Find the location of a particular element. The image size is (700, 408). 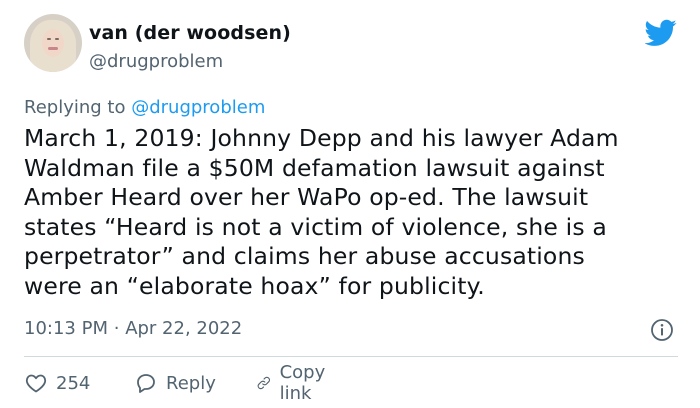

replying-handle-link: @drugproblem is located at coordinates (198, 107).